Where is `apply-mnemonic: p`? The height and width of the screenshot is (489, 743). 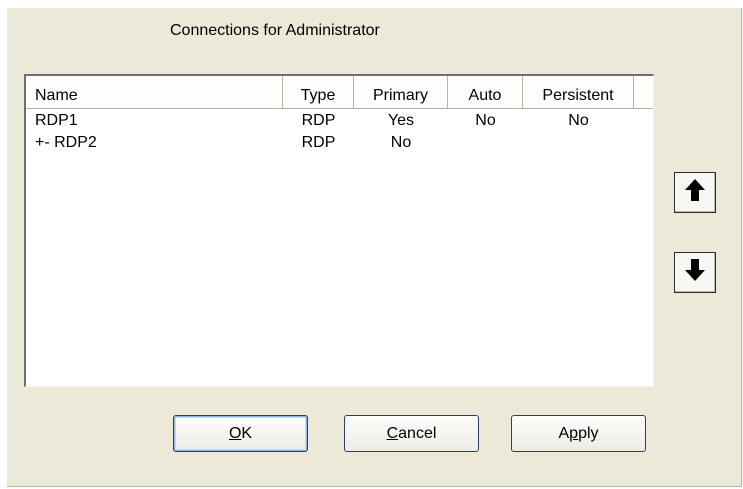
apply-mnemonic: p is located at coordinates (574, 433).